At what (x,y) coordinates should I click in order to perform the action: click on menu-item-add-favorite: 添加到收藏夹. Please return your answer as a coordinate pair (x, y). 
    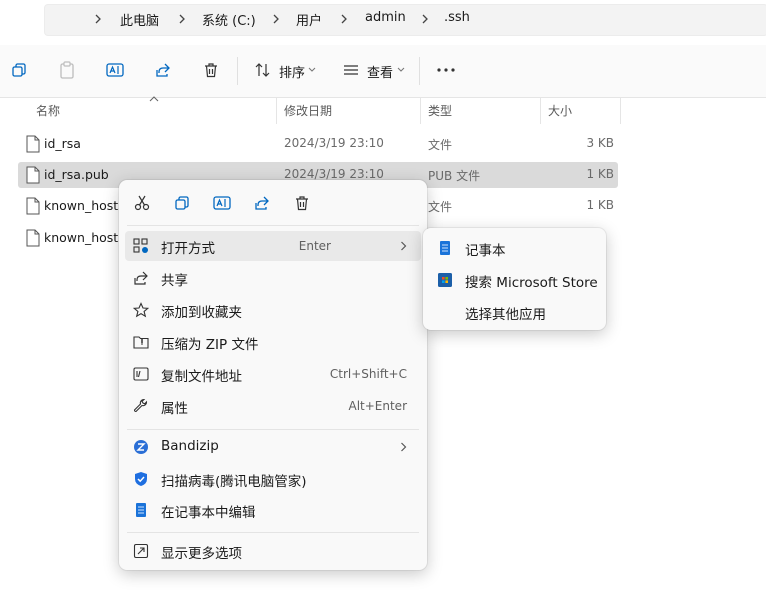
    Looking at the image, I should click on (273, 310).